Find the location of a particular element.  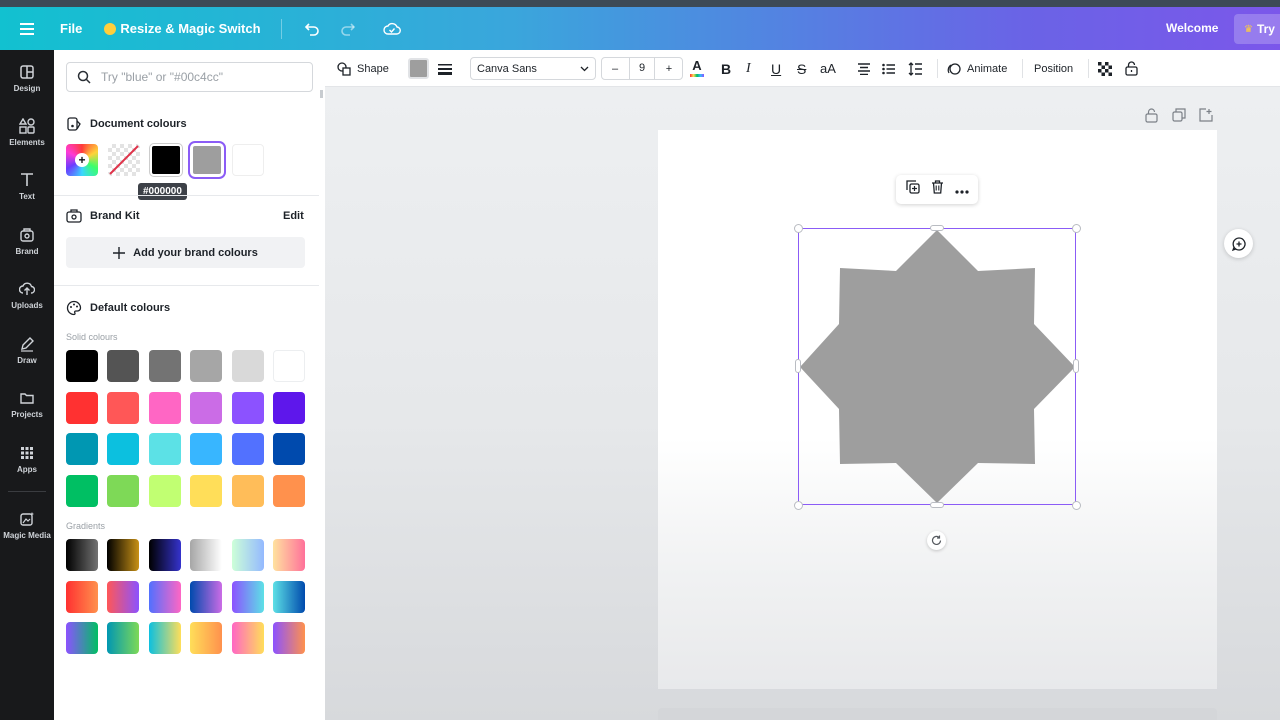

resize-handle-bottom-right is located at coordinates (1076, 505).